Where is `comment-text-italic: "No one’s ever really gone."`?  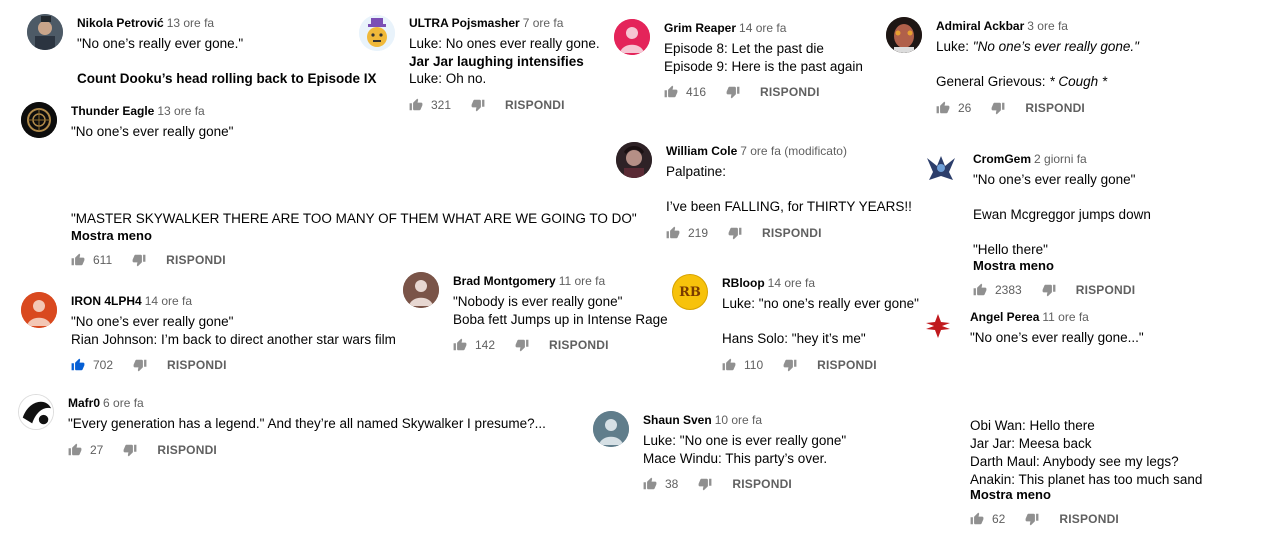 comment-text-italic: "No one’s ever really gone." is located at coordinates (1055, 46).